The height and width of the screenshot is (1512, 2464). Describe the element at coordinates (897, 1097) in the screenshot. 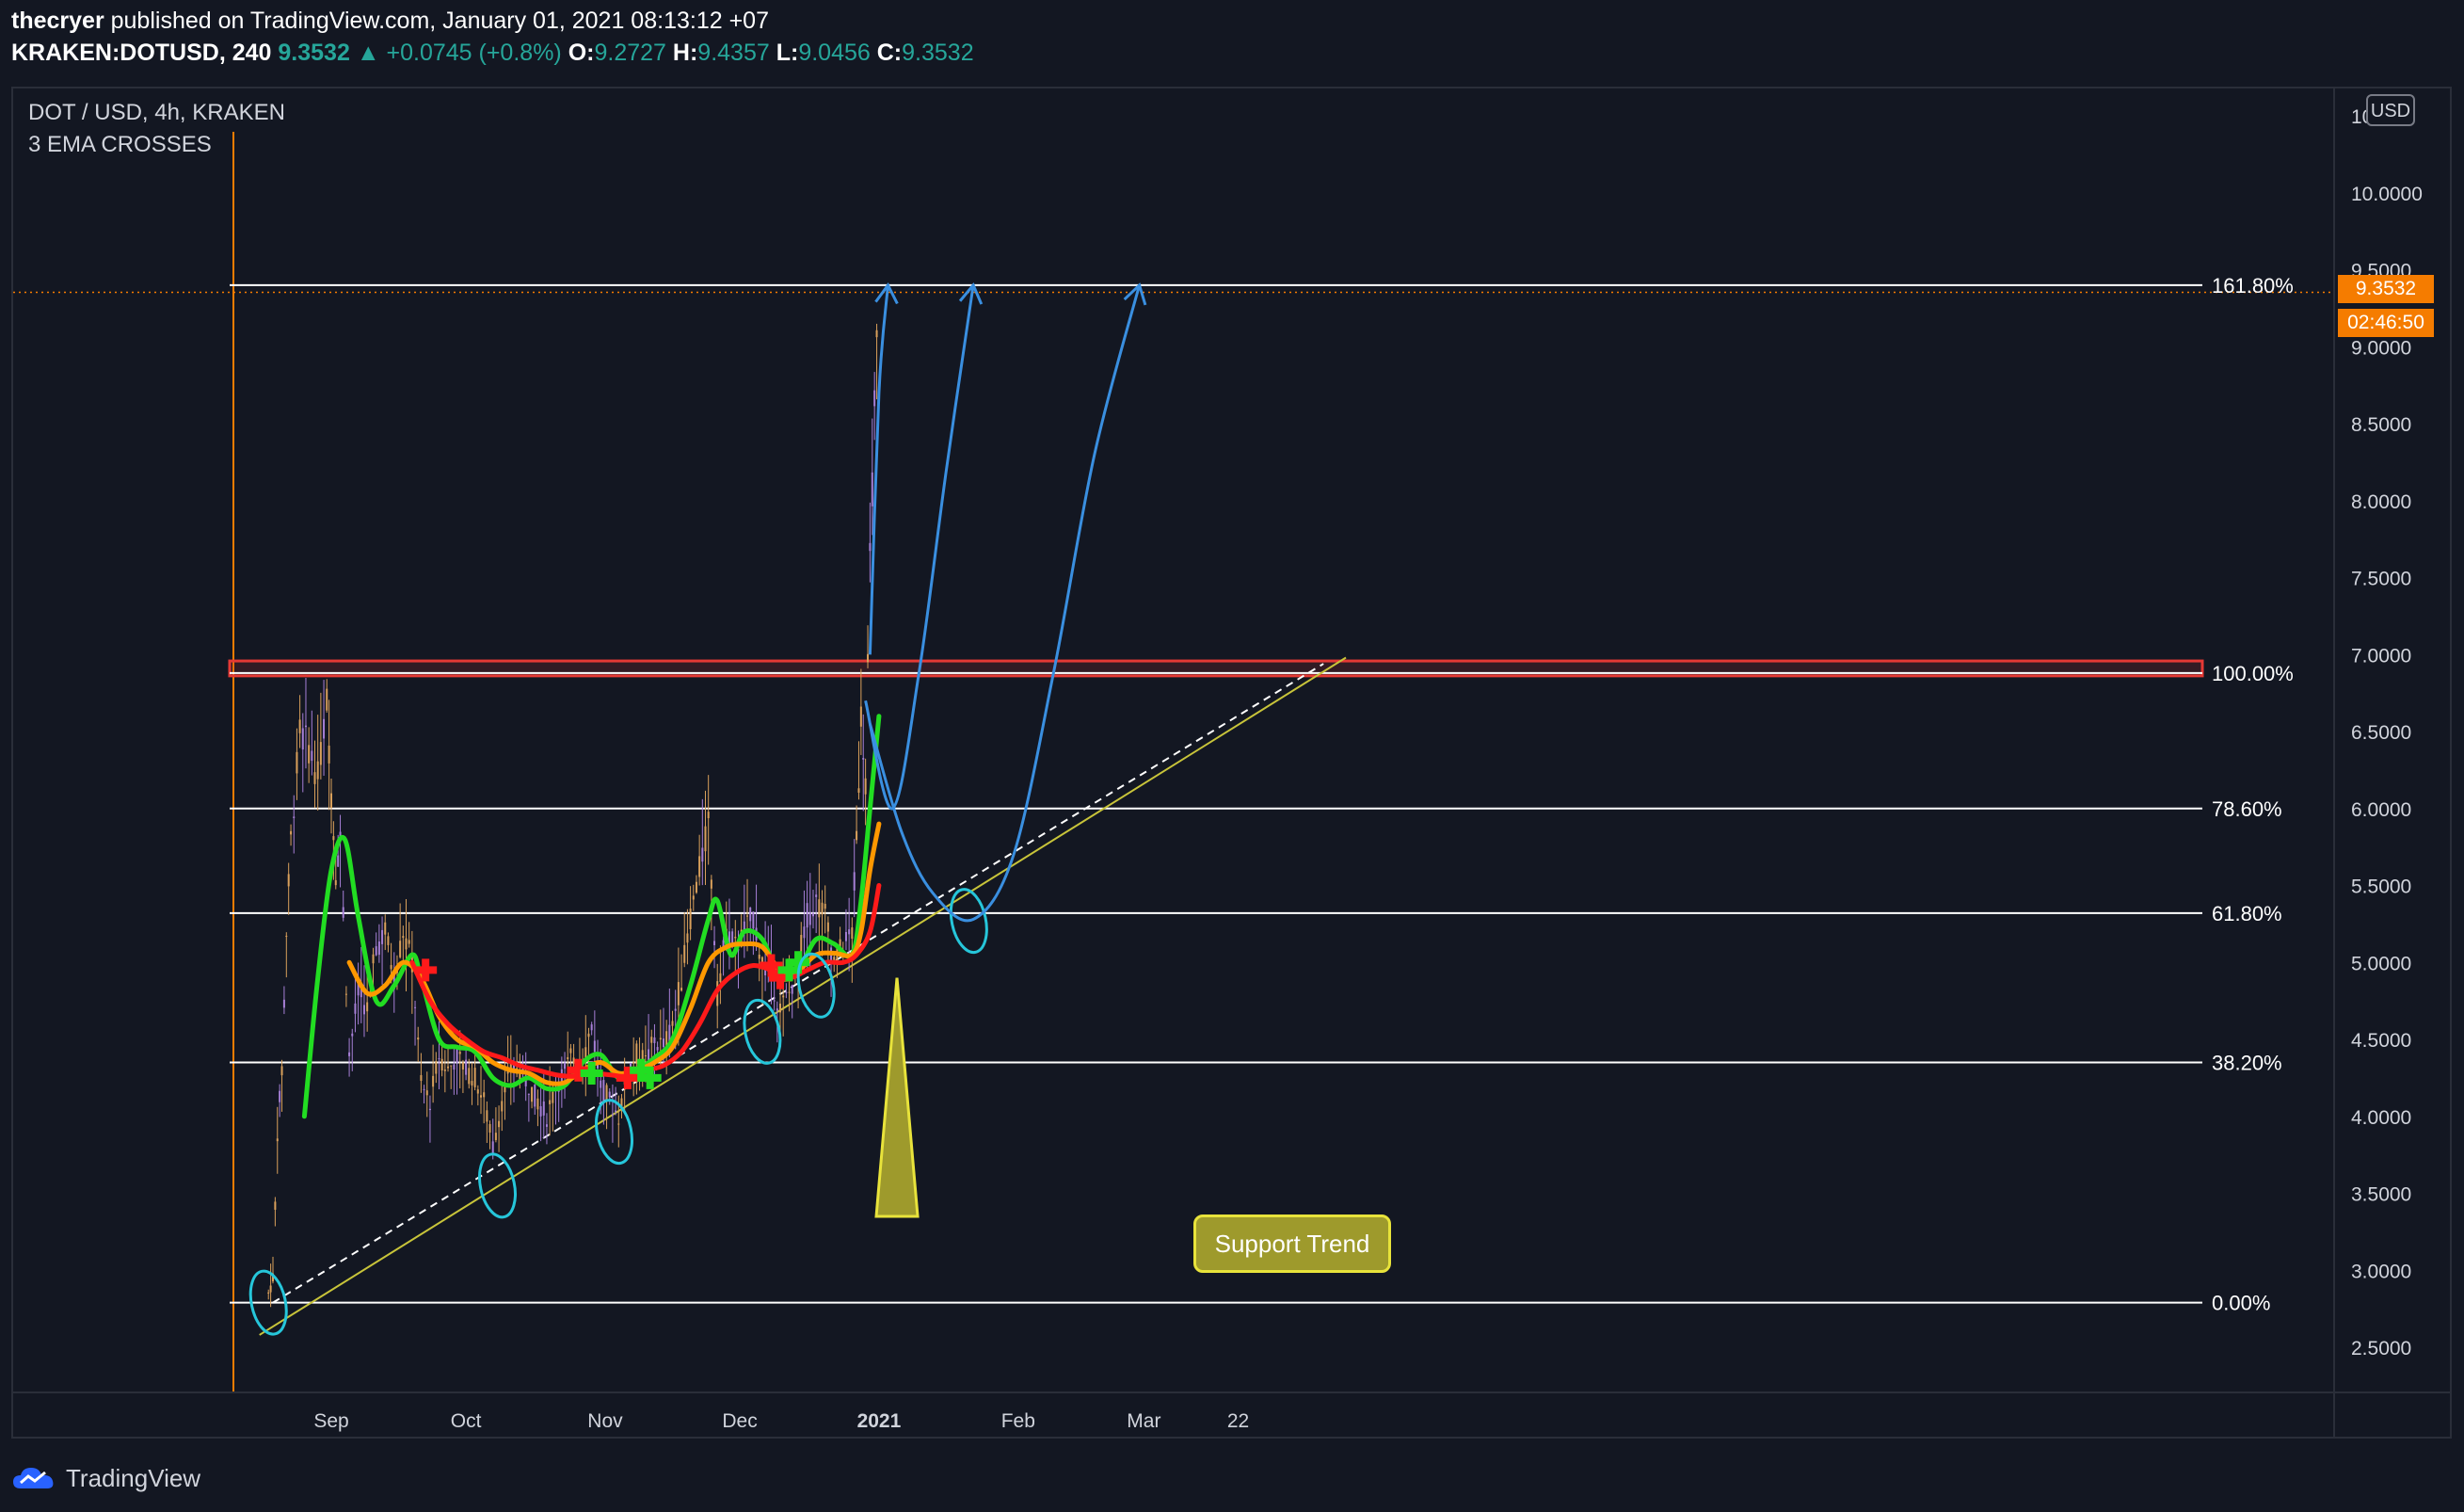

I see `annotation-pointer` at that location.